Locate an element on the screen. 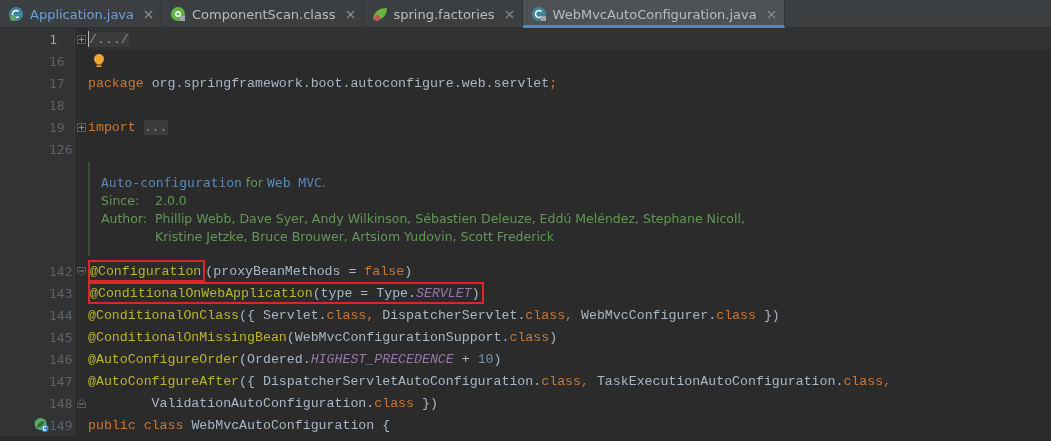 The width and height of the screenshot is (1051, 441). since-value: 2.0.0 is located at coordinates (171, 200).